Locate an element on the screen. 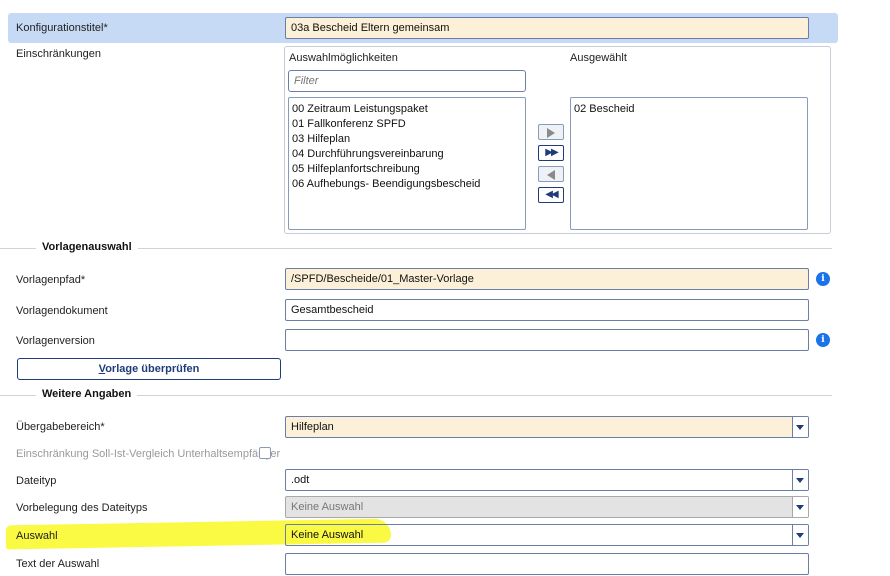 This screenshot has height=576, width=890. title-input: 03a Bescheid Eltern gemeinsam is located at coordinates (547, 28).